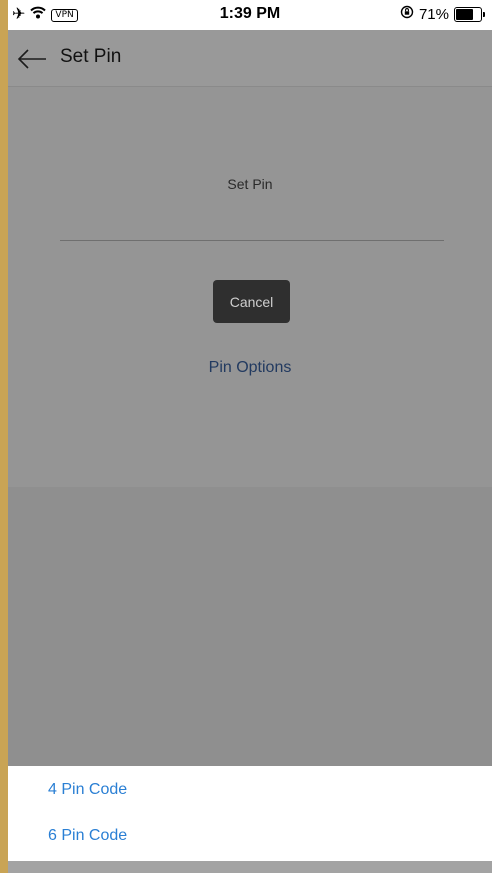 This screenshot has width=492, height=873. I want to click on back-button, so click(32, 59).